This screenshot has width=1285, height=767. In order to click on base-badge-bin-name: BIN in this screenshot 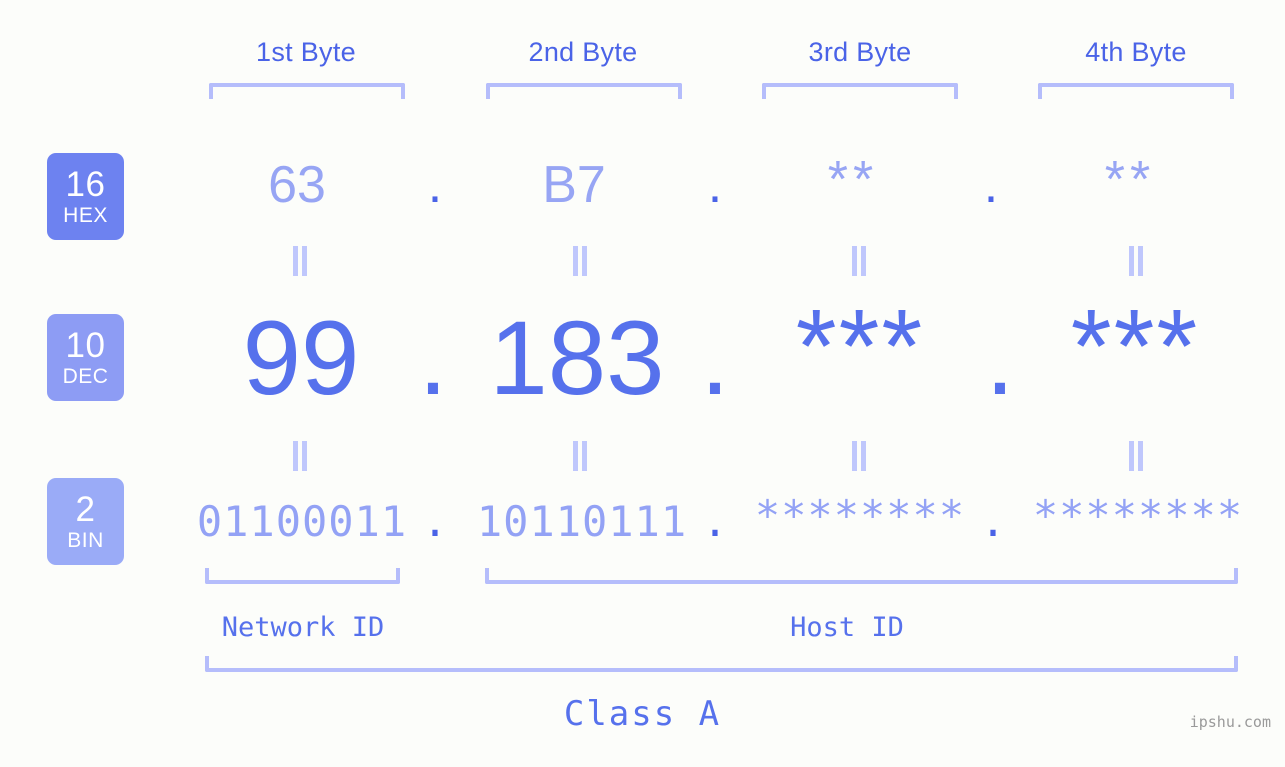, I will do `click(85, 540)`.